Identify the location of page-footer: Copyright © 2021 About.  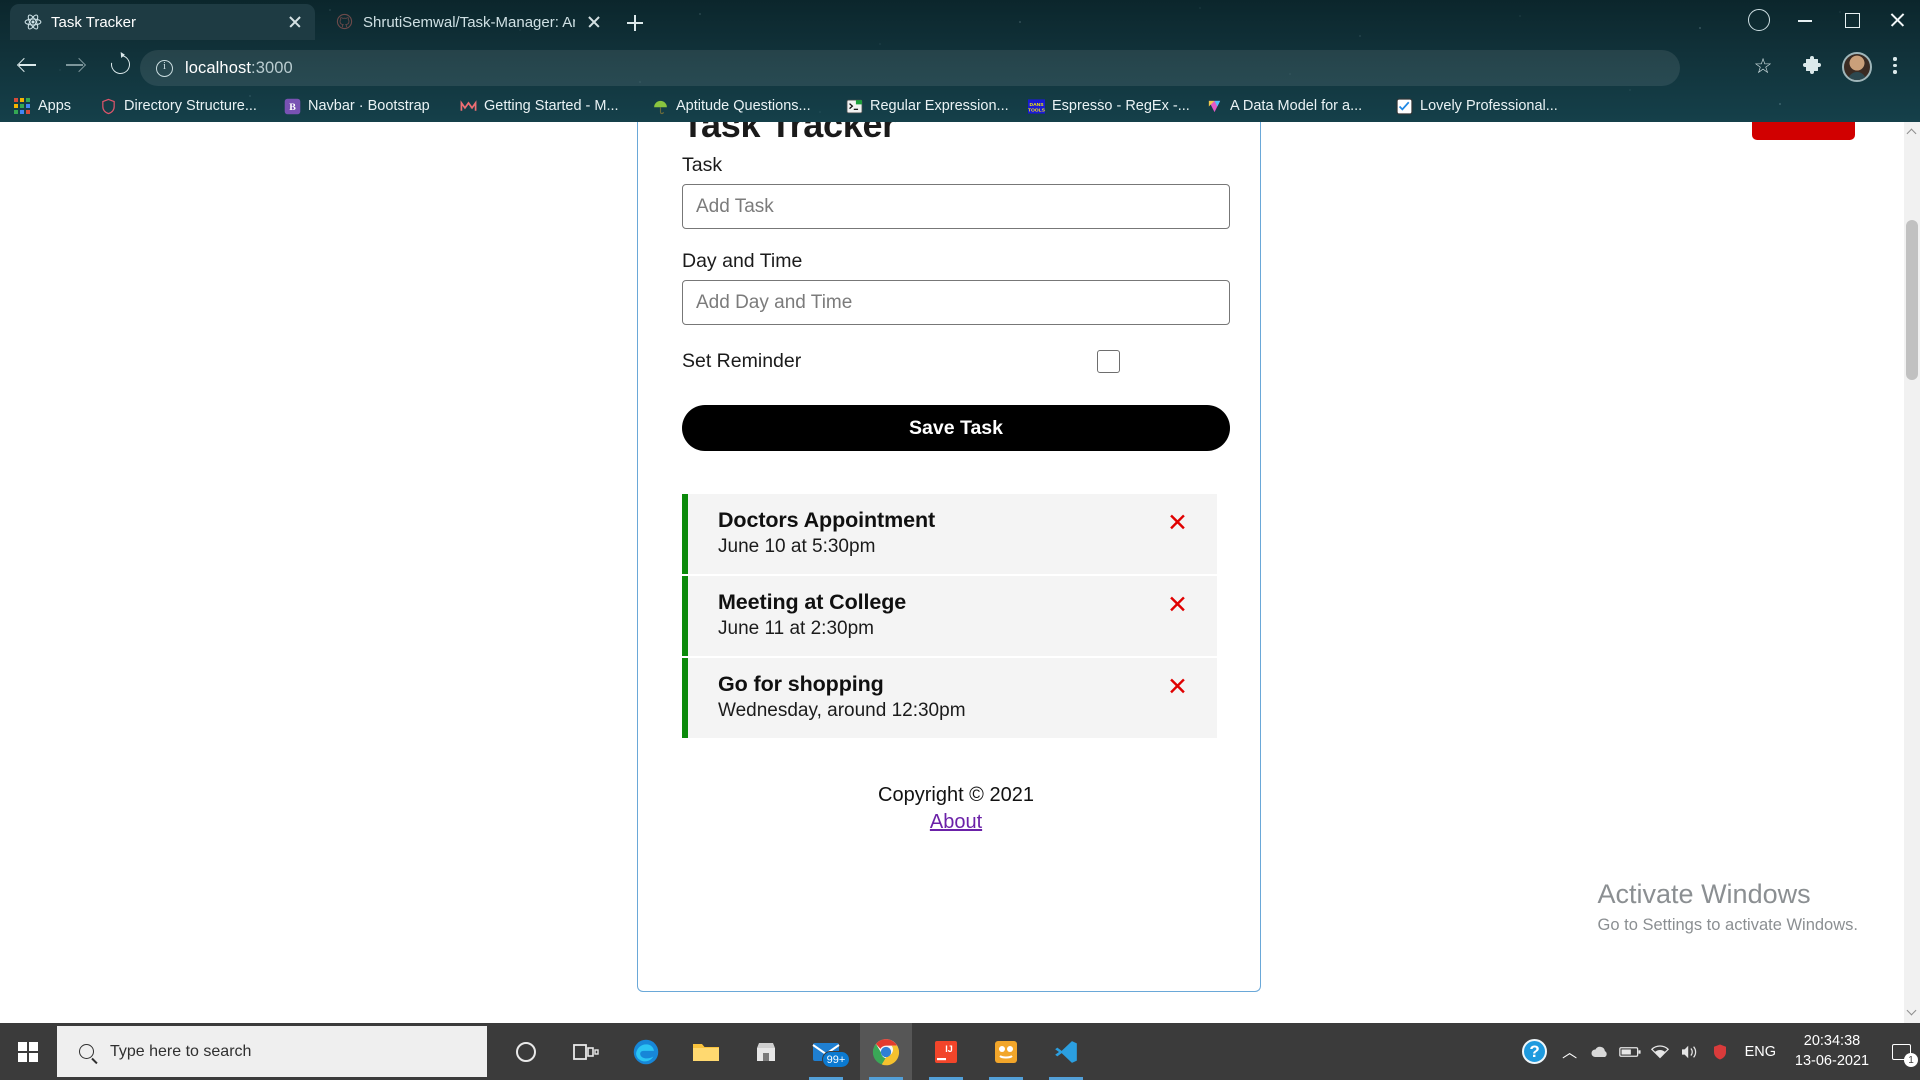
(956, 809).